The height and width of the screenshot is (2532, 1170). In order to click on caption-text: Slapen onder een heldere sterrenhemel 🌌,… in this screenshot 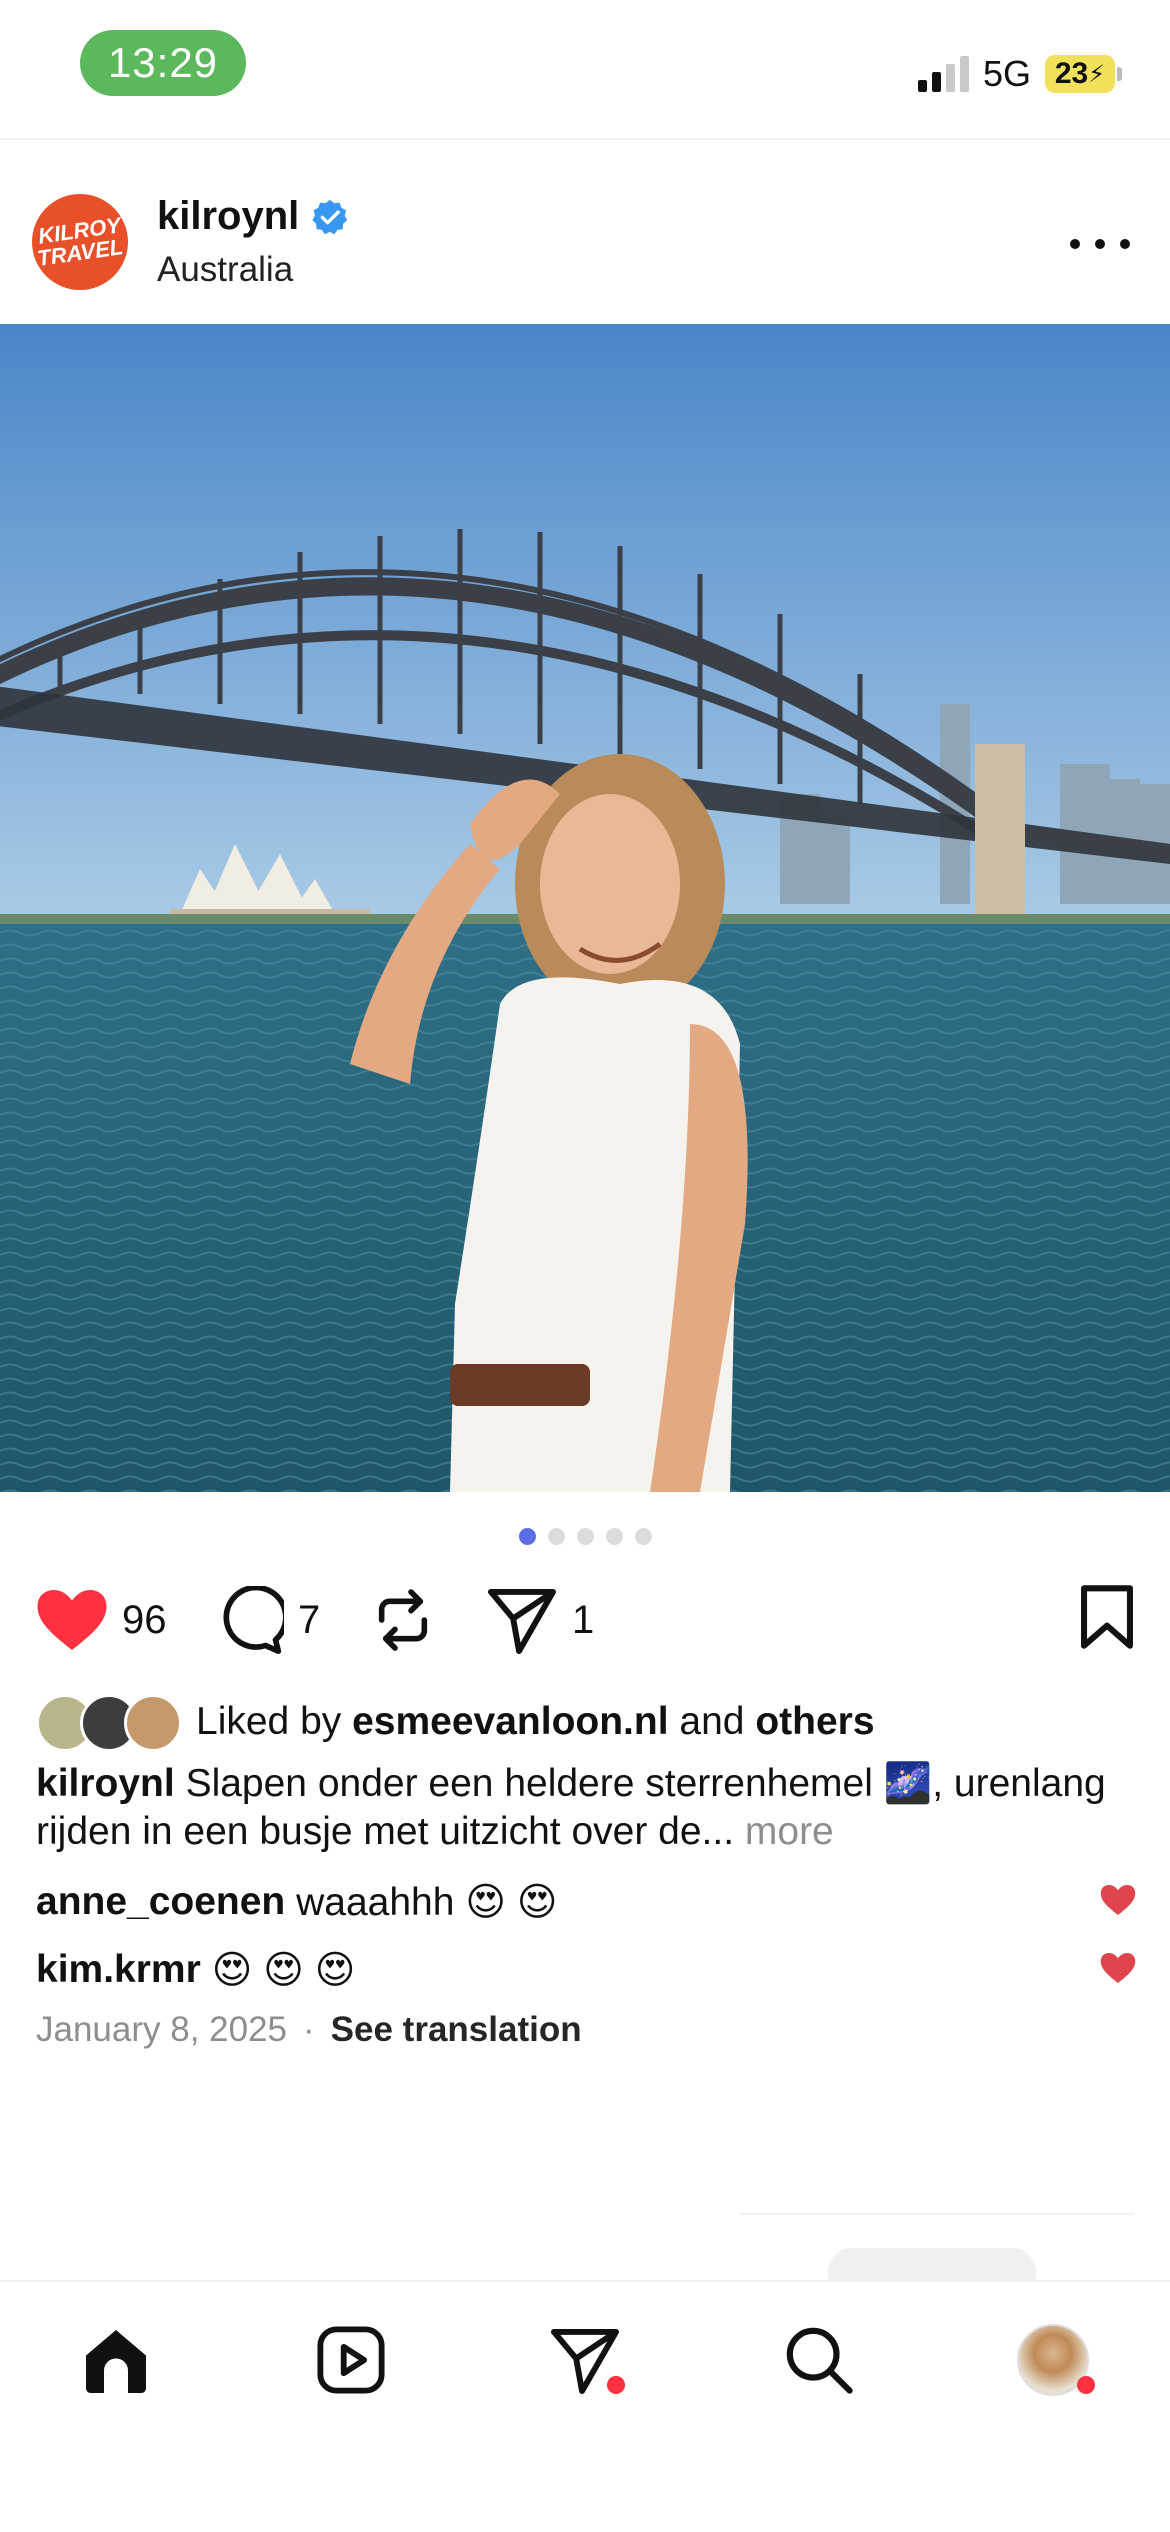, I will do `click(571, 1807)`.